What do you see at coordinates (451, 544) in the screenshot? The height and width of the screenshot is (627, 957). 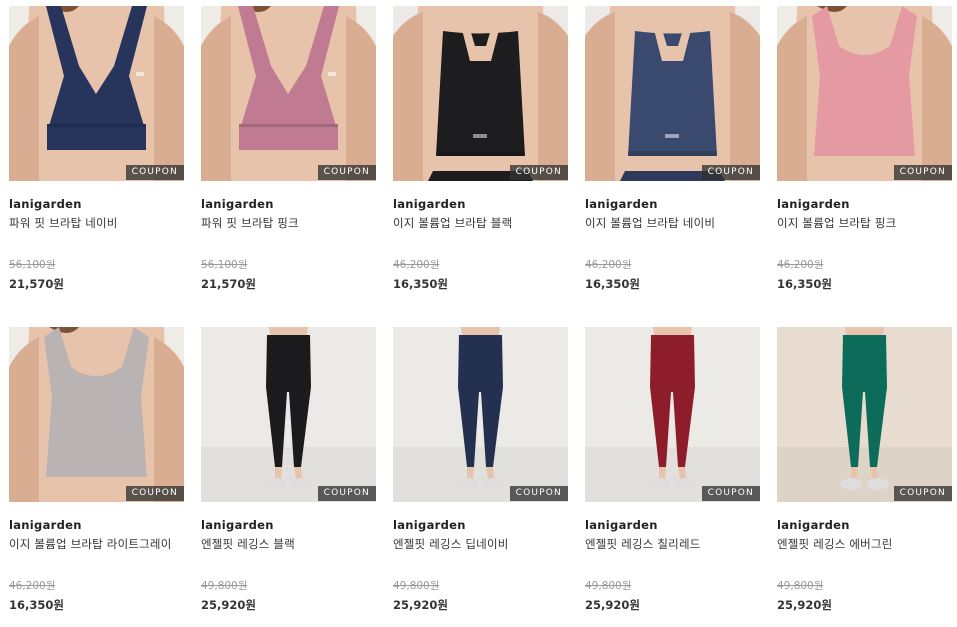 I see `product-name: 엔젤핏 레깅스 딥네이비` at bounding box center [451, 544].